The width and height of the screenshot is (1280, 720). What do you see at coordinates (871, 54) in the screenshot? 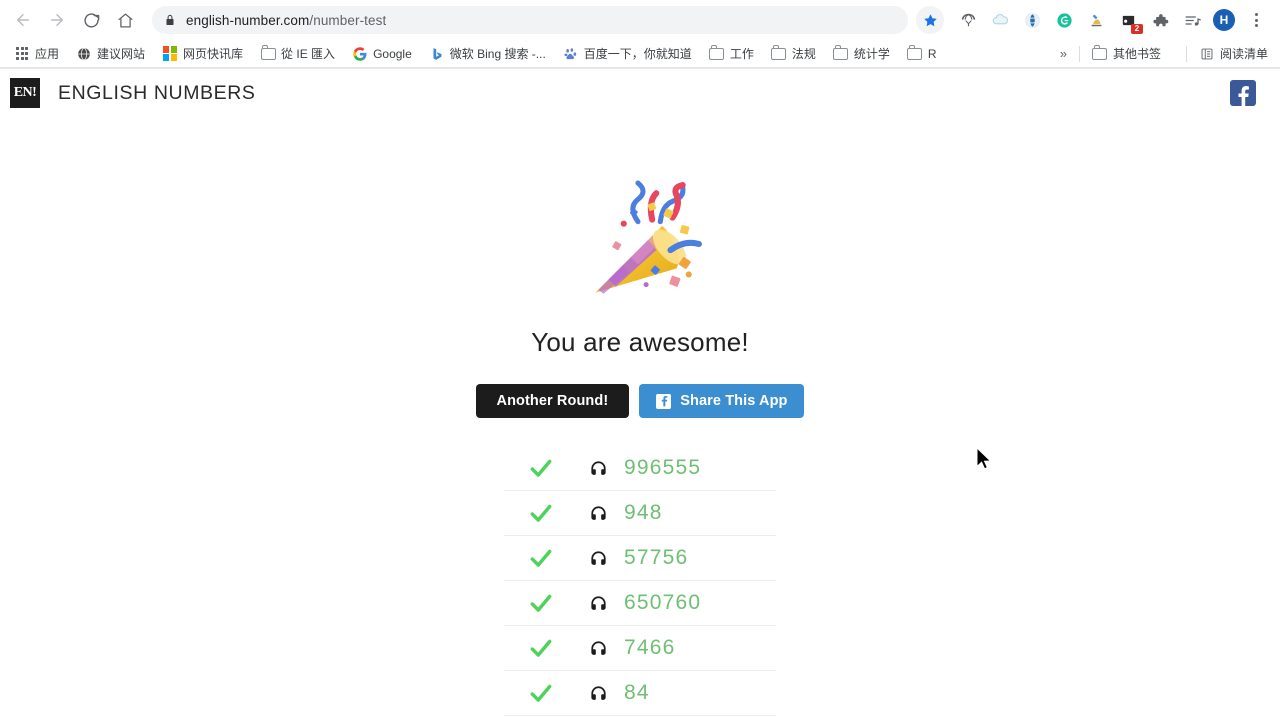
I see `bookmark-label: 统计学` at bounding box center [871, 54].